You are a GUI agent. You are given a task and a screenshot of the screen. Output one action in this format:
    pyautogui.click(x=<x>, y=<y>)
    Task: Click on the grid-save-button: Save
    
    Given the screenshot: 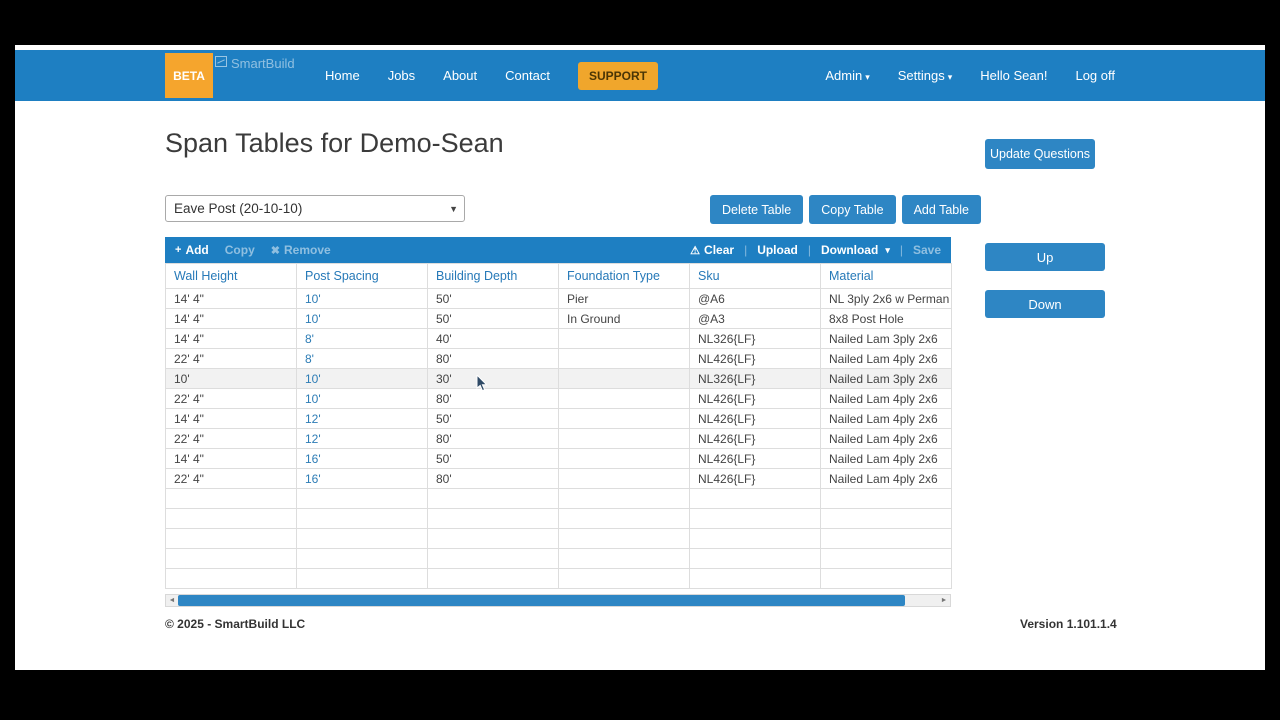 What is the action you would take?
    pyautogui.click(x=927, y=250)
    